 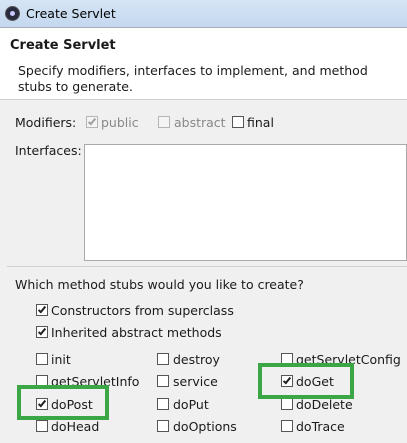 What do you see at coordinates (42, 426) in the screenshot?
I see `dohead-checkbox` at bounding box center [42, 426].